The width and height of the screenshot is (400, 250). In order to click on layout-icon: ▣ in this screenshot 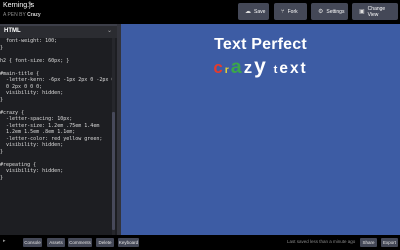, I will do `click(362, 12)`.